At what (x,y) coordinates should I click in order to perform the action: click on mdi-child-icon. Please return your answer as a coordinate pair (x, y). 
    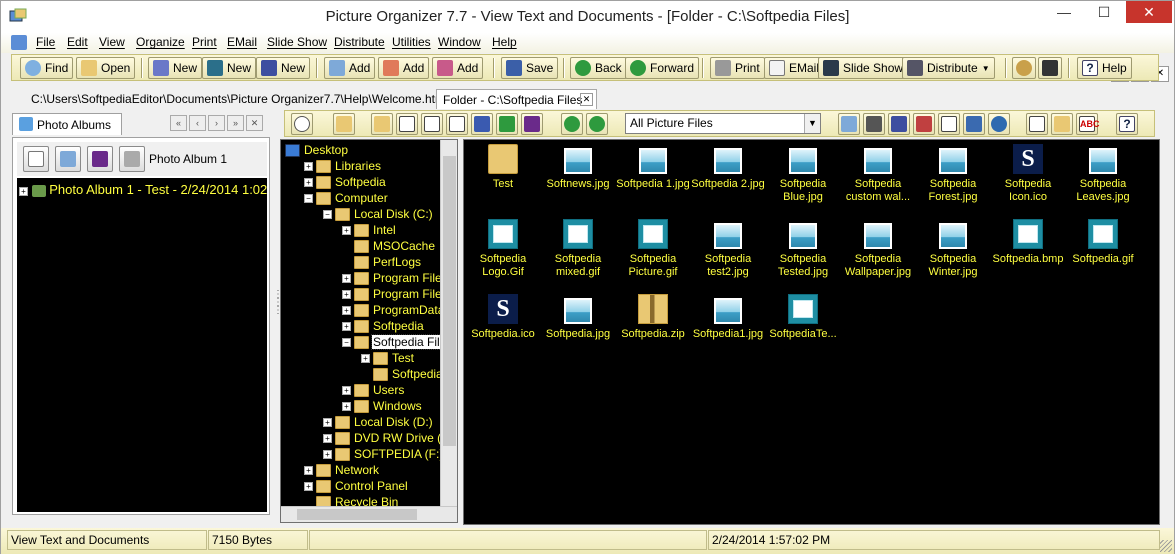
    Looking at the image, I should click on (19, 42).